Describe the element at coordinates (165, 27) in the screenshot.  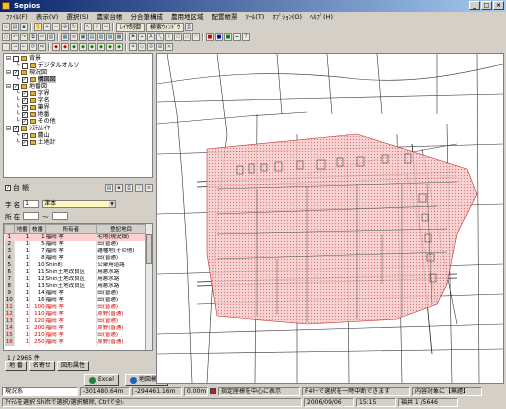
I see `search-window-button: 検索ｳｨﾝﾄﾞｳ` at that location.